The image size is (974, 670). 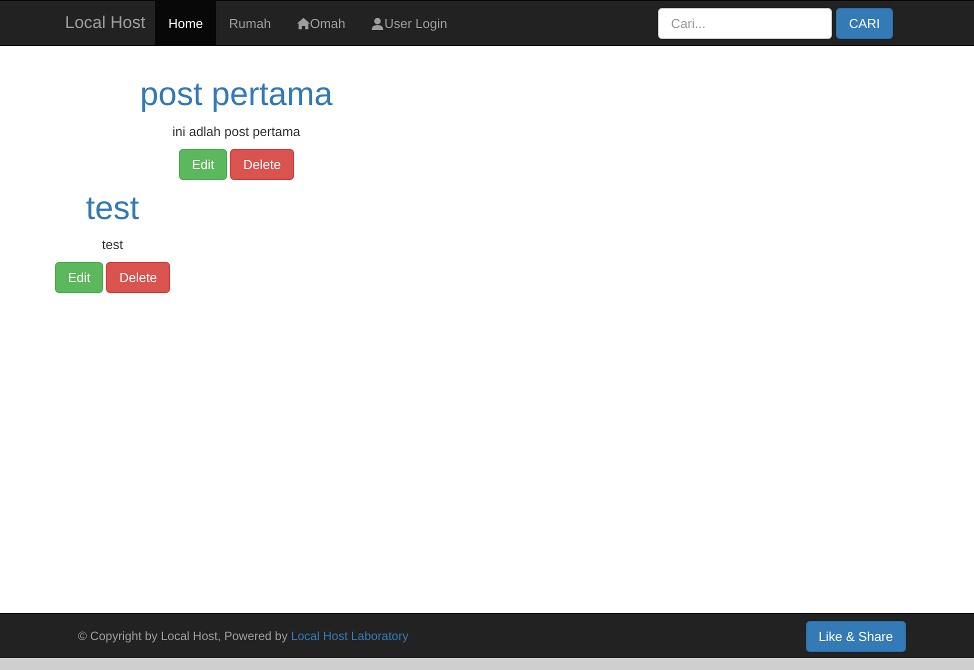 What do you see at coordinates (303, 23) in the screenshot?
I see `home-icon` at bounding box center [303, 23].